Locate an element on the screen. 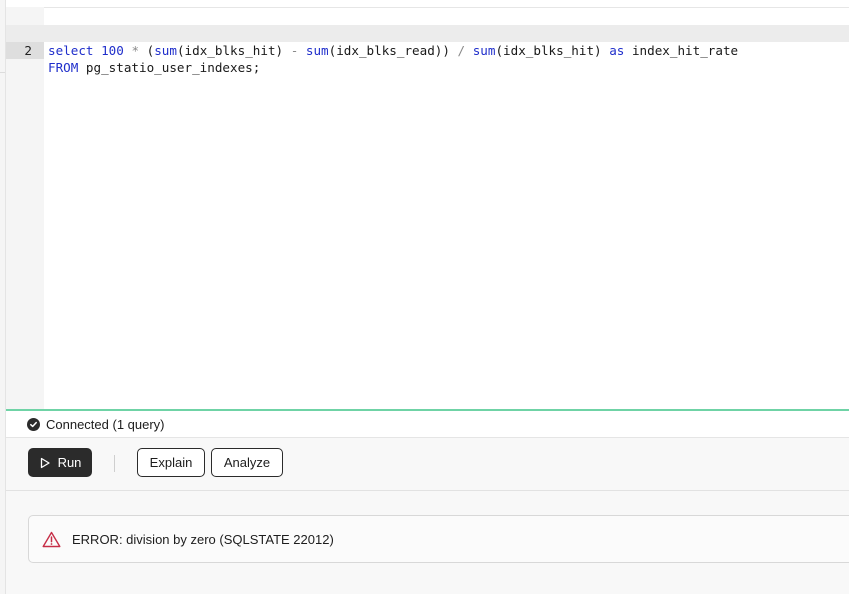 Image resolution: width=849 pixels, height=594 pixels. query-toolbar: Run Explain Analyze is located at coordinates (427, 464).